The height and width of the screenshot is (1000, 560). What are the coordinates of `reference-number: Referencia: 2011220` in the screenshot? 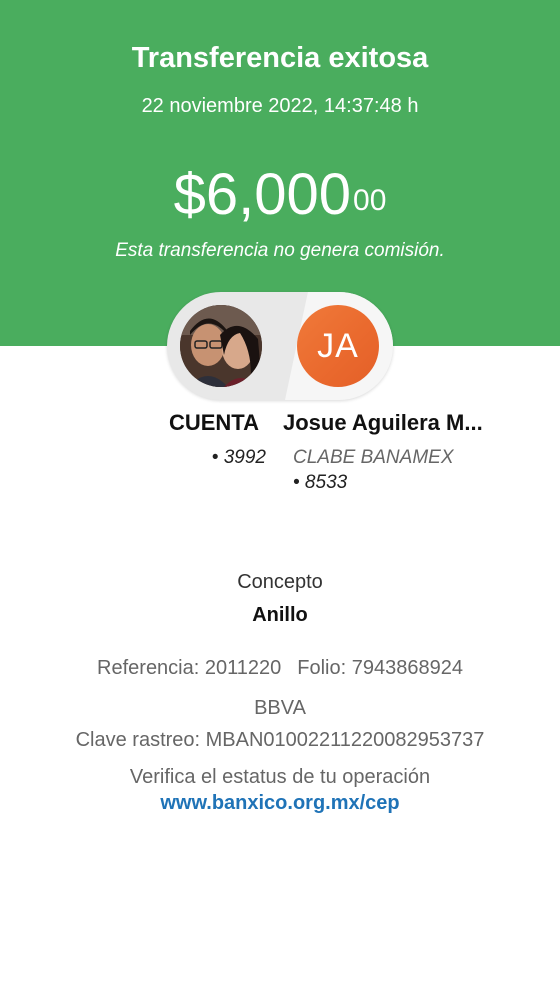 It's located at (189, 668).